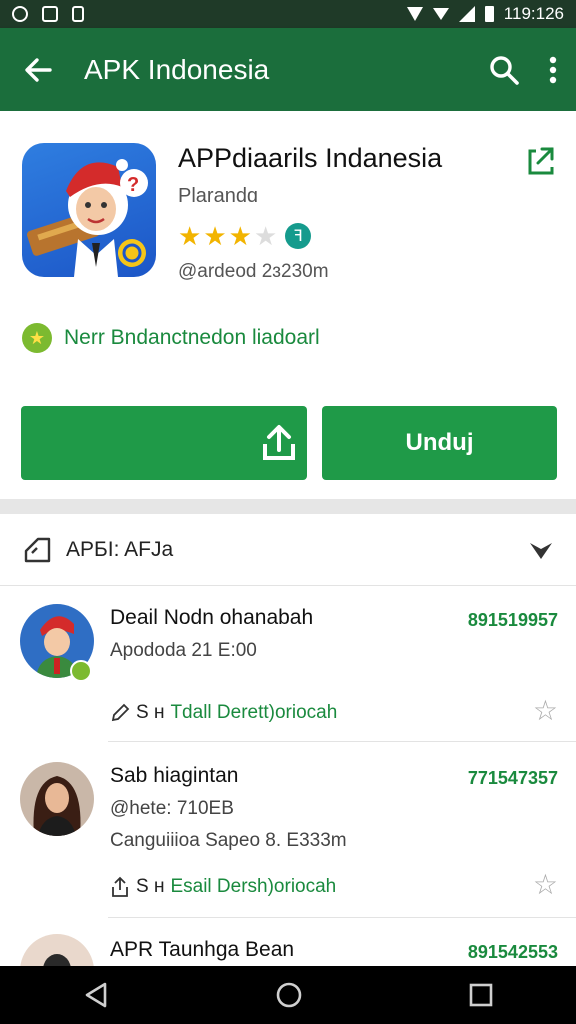 This screenshot has width=576, height=1024. Describe the element at coordinates (96, 995) in the screenshot. I see `back-nav-icon` at that location.